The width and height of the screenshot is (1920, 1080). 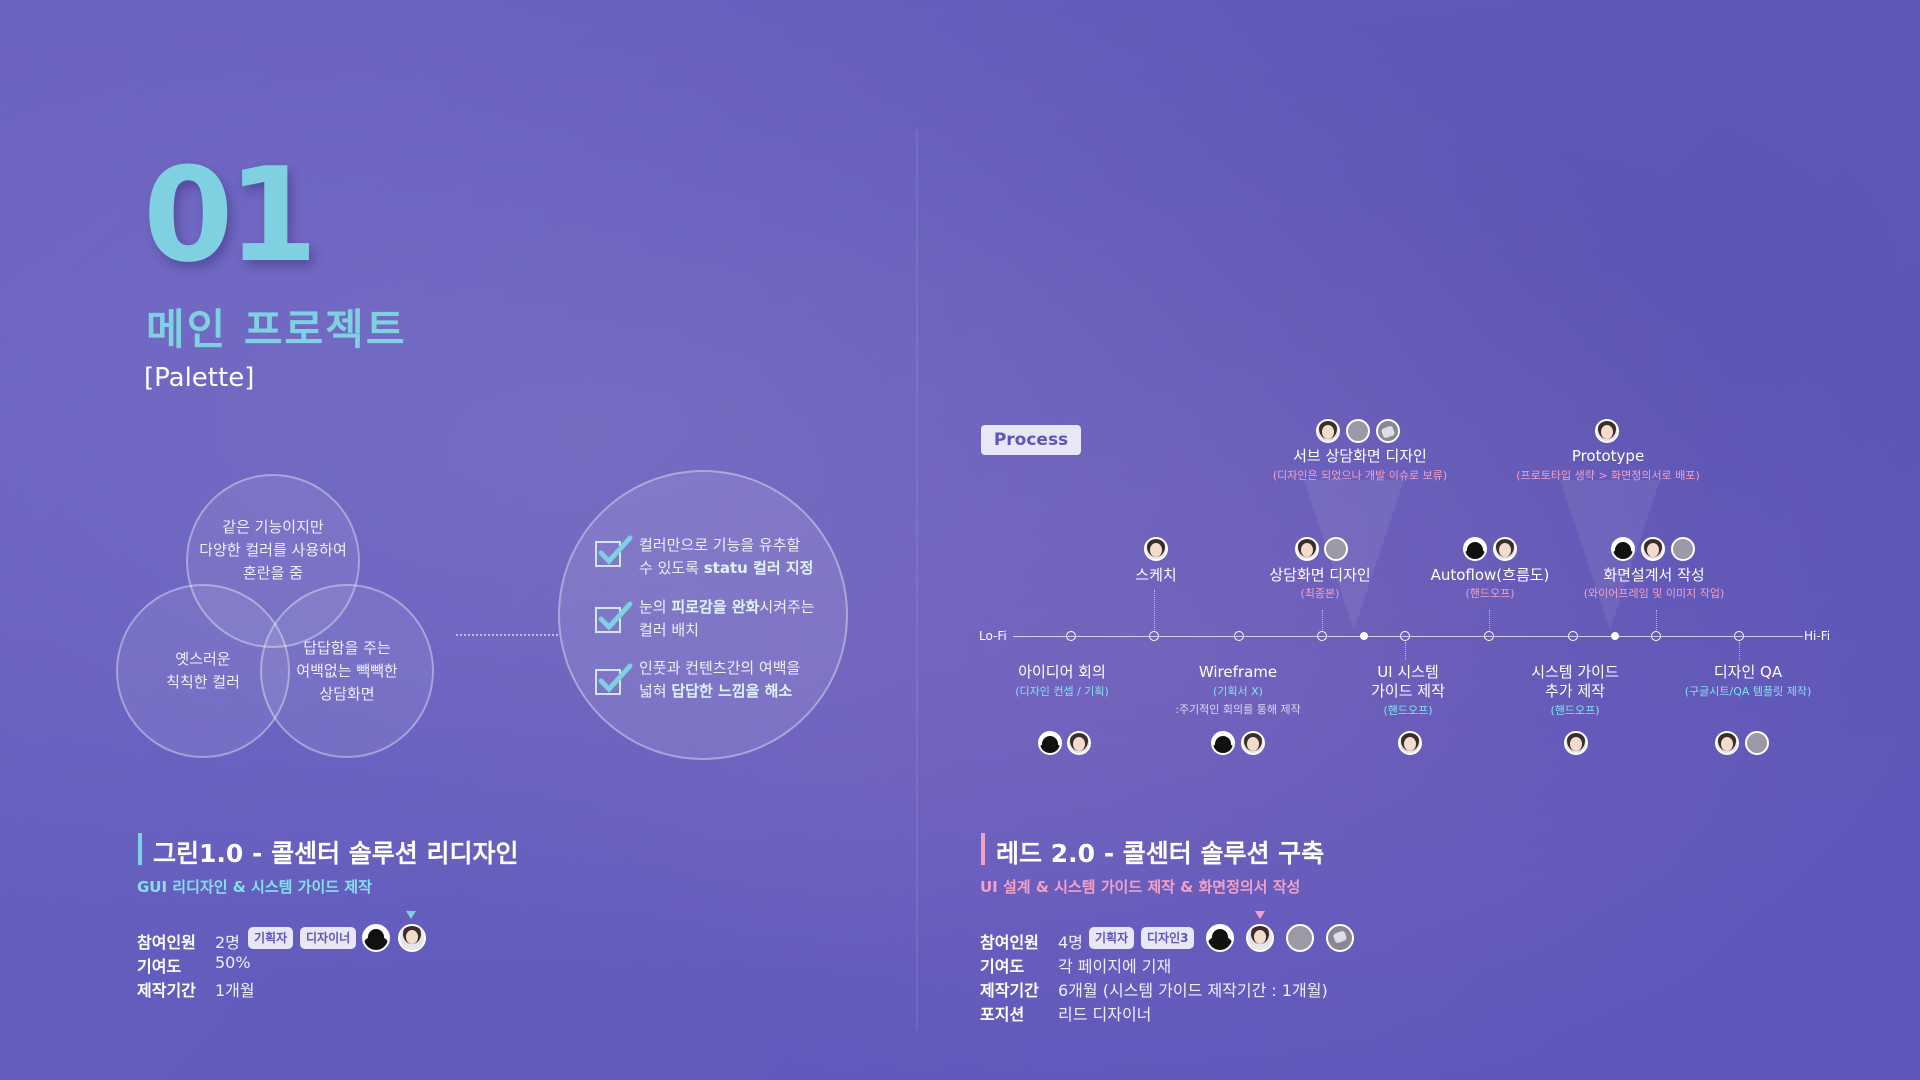 I want to click on step-label: 시스템 가이드 추가 제작, so click(x=1575, y=681).